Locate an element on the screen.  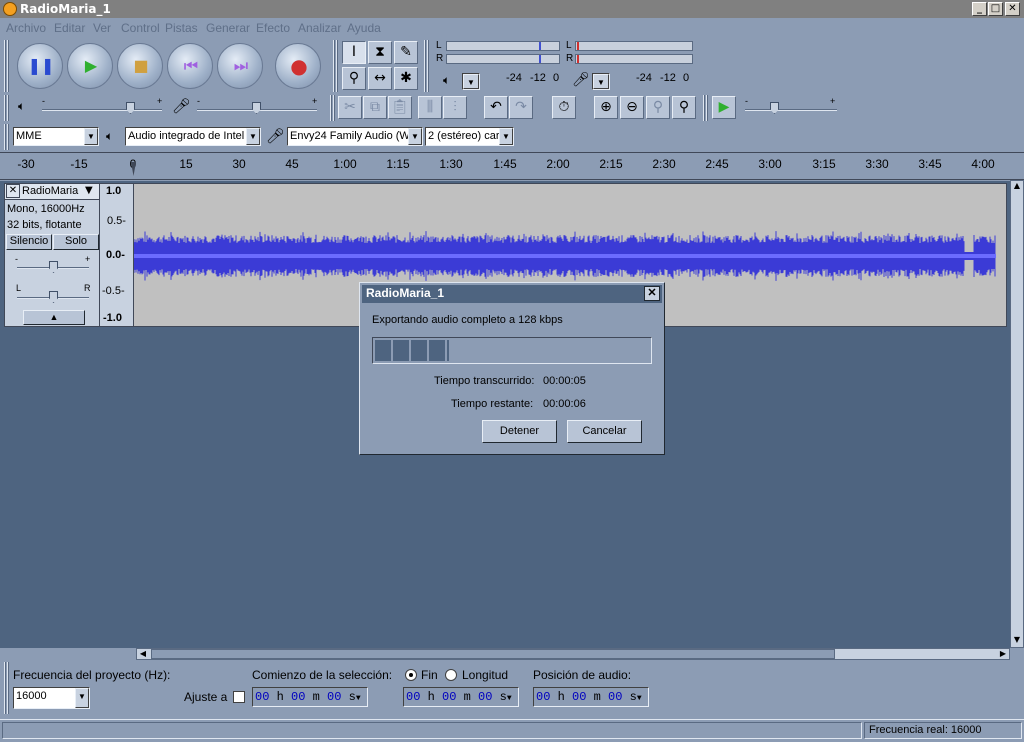
minimize-button: _ is located at coordinates (979, 9).